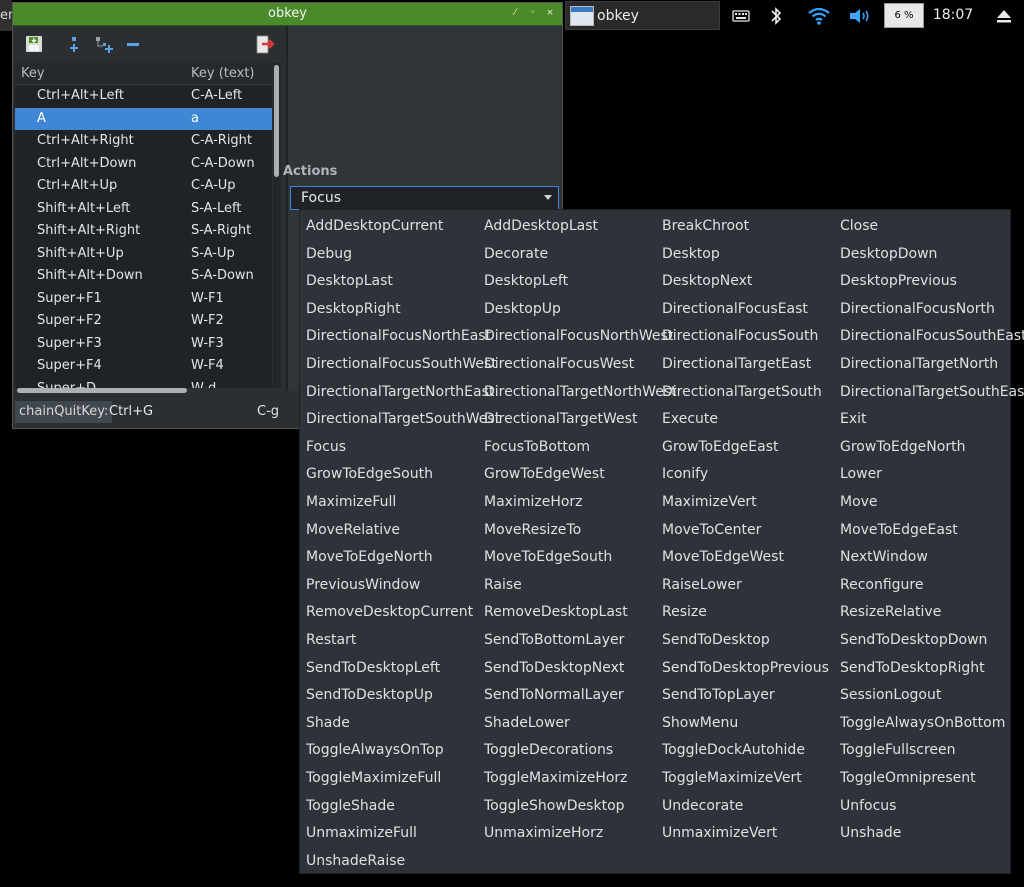 This screenshot has width=1024, height=887. What do you see at coordinates (134, 44) in the screenshot?
I see `remove-icon` at bounding box center [134, 44].